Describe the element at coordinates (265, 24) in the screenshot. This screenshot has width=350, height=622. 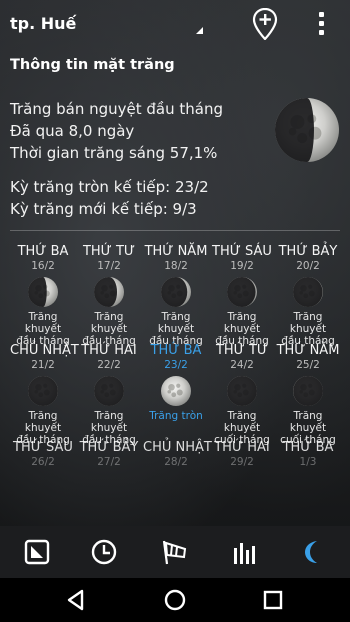
I see `add-location-icon` at that location.